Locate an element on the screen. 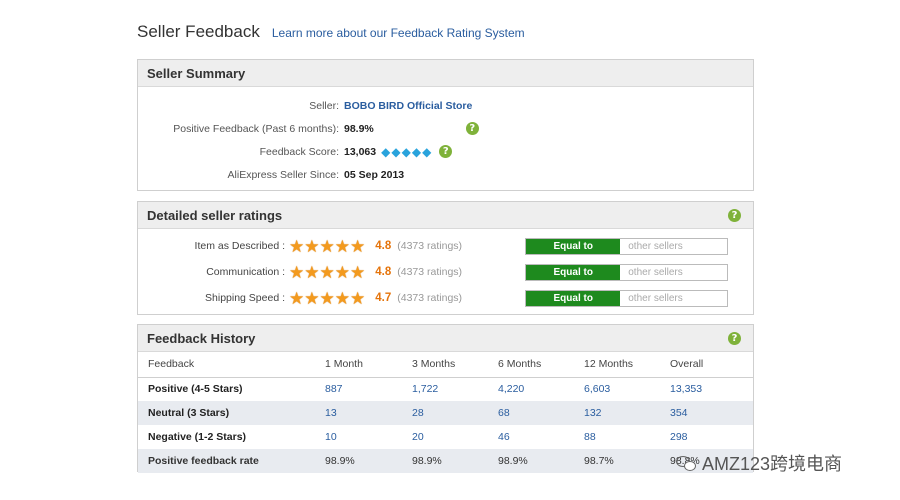 The image size is (900, 500). rating-score: 4.8 is located at coordinates (383, 272).